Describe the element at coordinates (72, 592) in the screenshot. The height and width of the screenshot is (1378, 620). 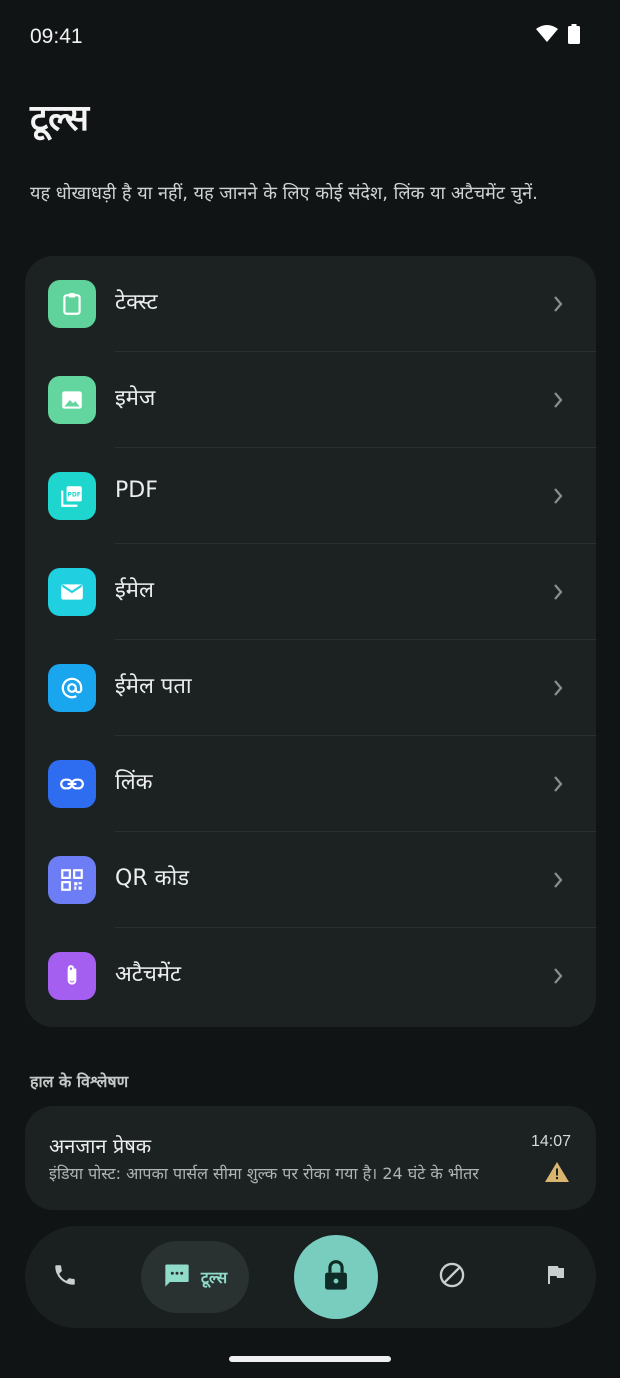
I see `mail-icon` at that location.